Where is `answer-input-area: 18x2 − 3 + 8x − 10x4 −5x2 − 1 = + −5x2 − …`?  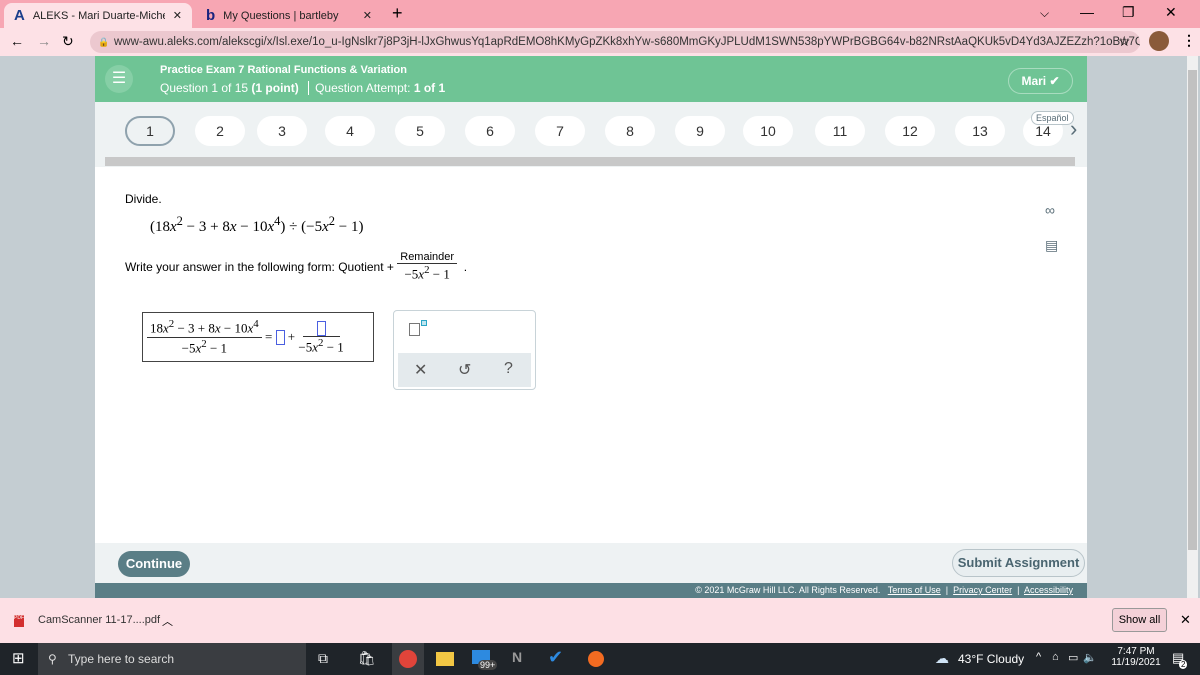 answer-input-area: 18x2 − 3 + 8x − 10x4 −5x2 − 1 = + −5x2 − … is located at coordinates (258, 337).